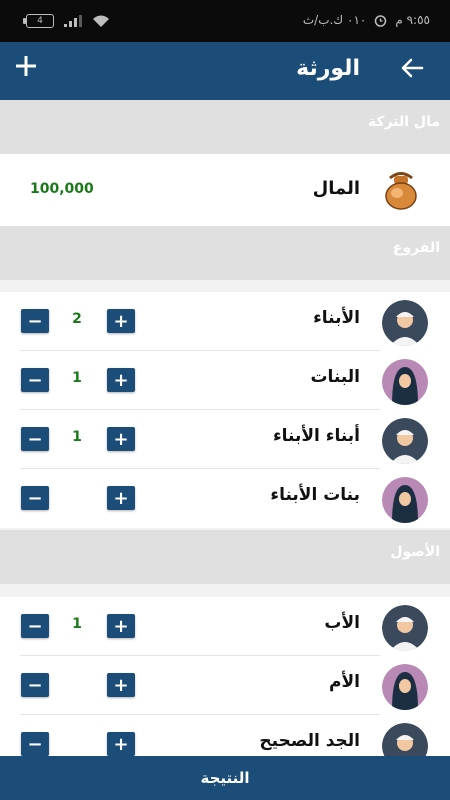 The height and width of the screenshot is (800, 450). I want to click on heir-row-daughters: البنات + 1 −, so click(225, 380).